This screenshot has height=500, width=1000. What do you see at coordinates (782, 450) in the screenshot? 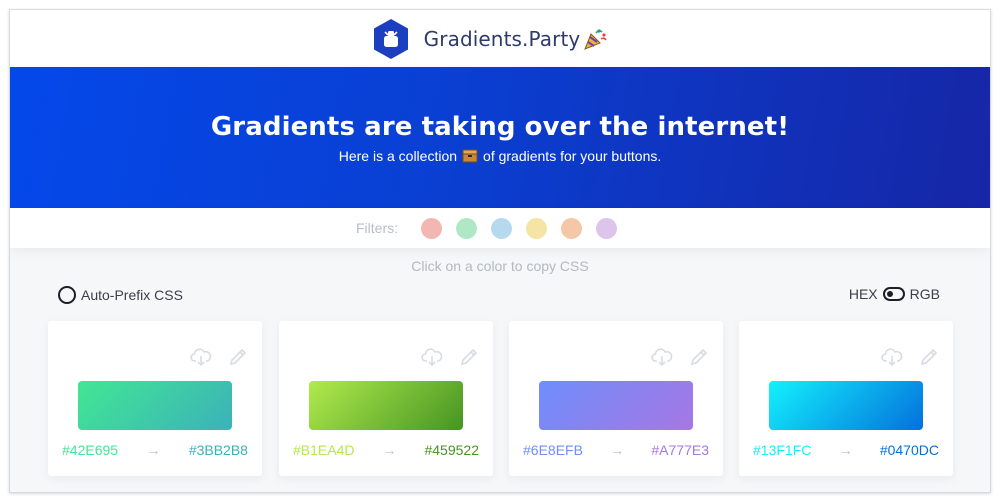
I see `color-from: #13F1FC` at bounding box center [782, 450].